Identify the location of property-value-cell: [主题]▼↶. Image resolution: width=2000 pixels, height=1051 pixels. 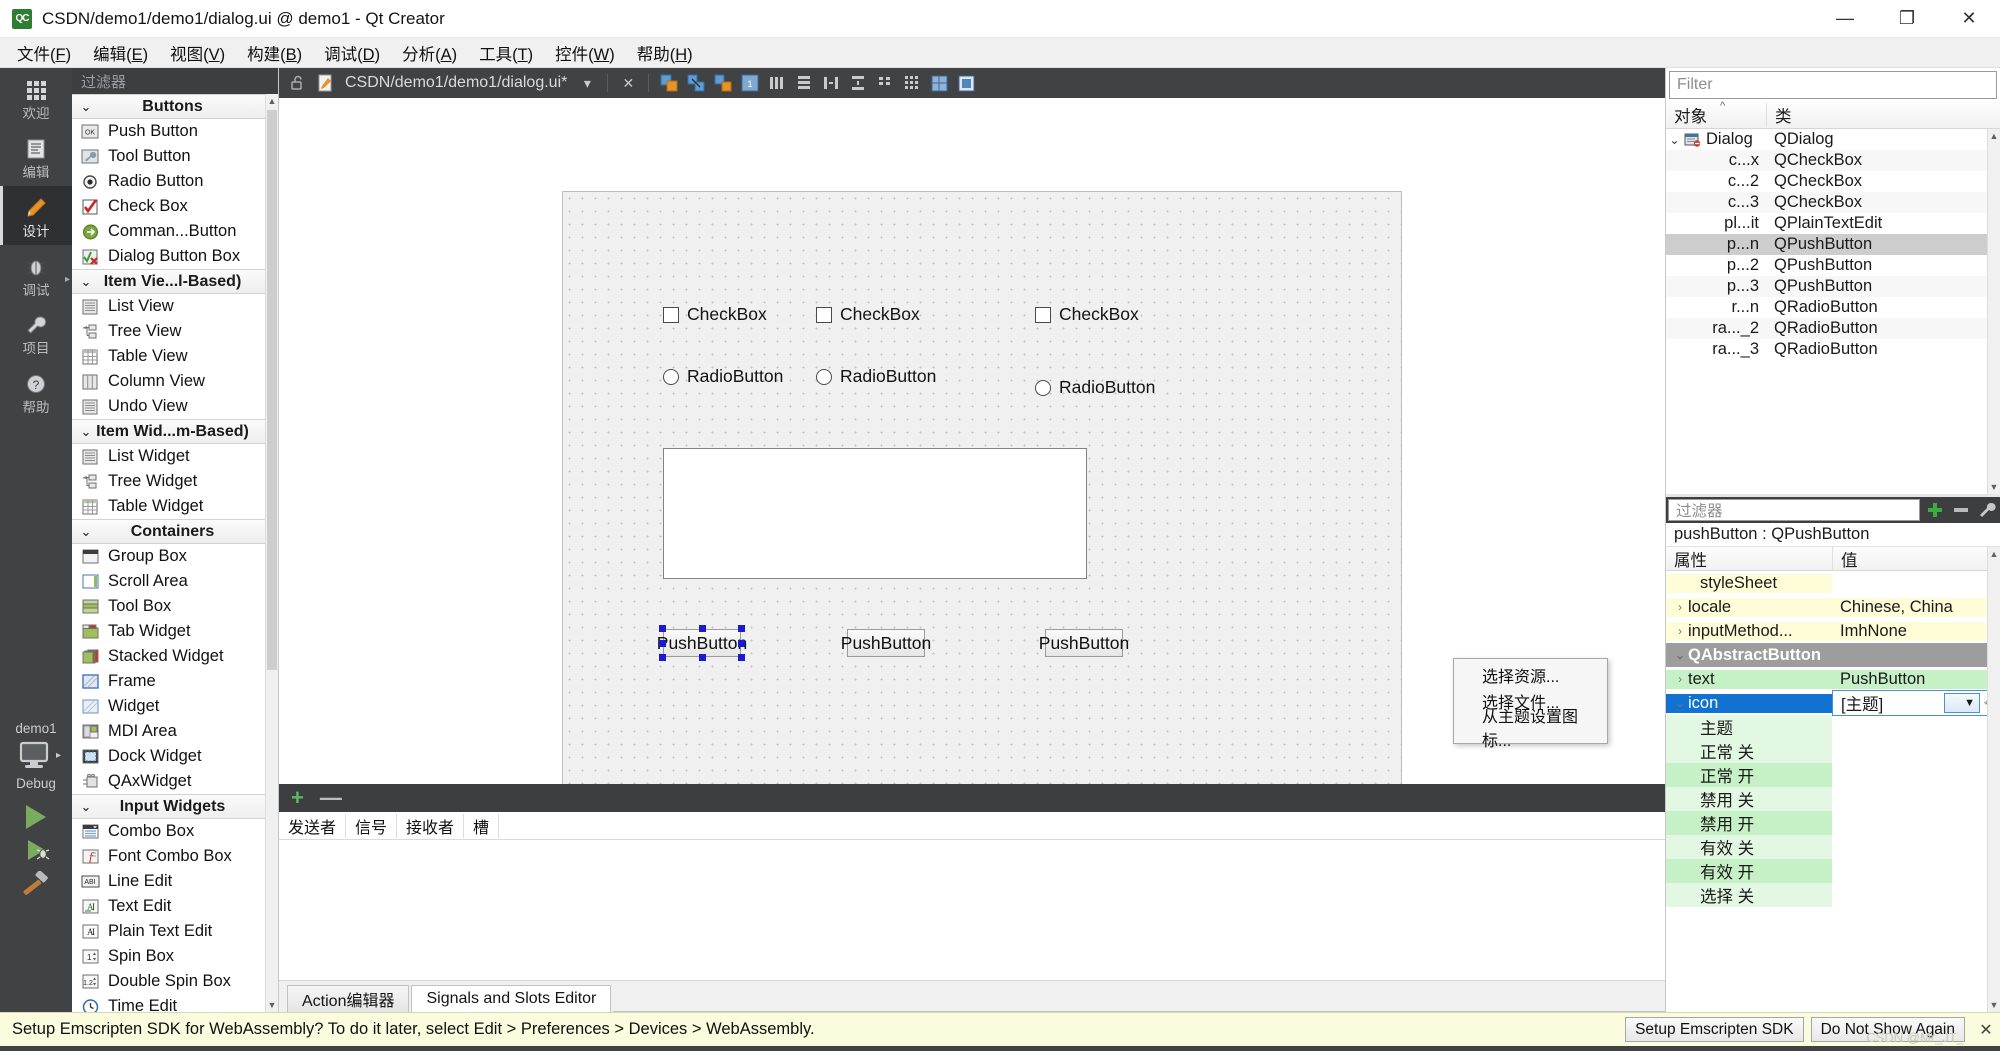
(1916, 703).